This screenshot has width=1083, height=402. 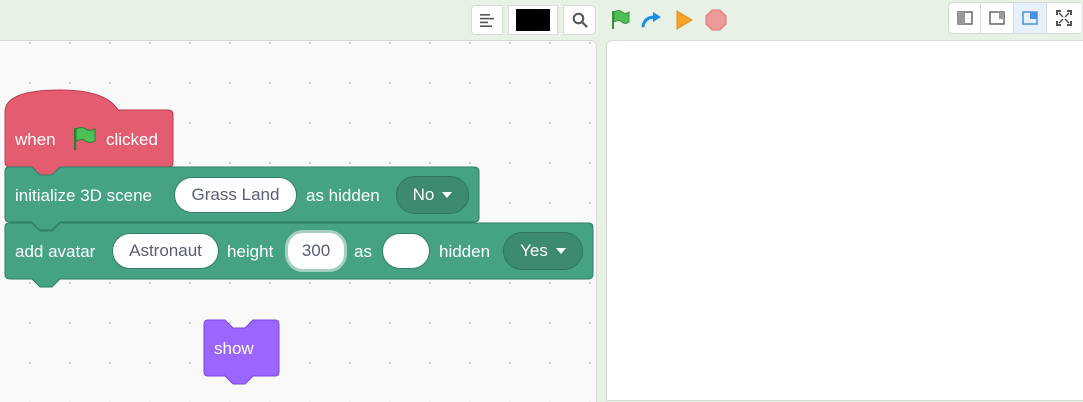 I want to click on avatar-height-input: 300, so click(x=316, y=251).